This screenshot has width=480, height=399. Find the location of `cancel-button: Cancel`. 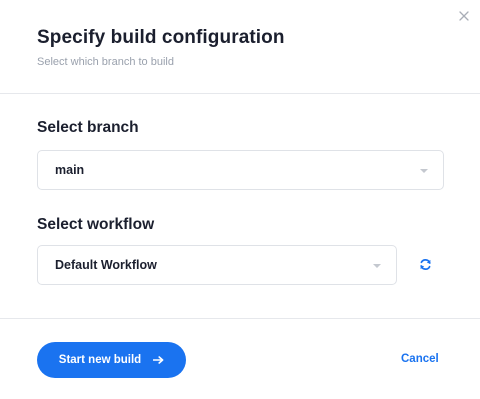

cancel-button: Cancel is located at coordinates (420, 359).